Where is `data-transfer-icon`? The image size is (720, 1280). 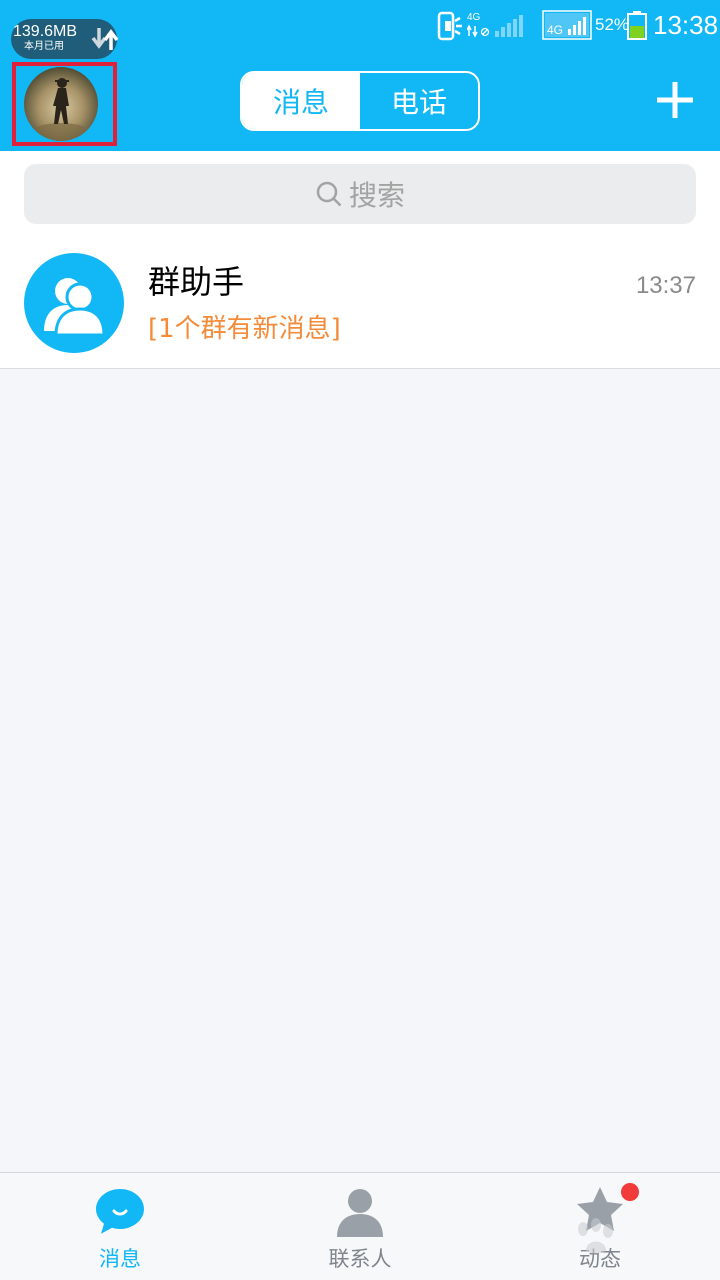 data-transfer-icon is located at coordinates (105, 39).